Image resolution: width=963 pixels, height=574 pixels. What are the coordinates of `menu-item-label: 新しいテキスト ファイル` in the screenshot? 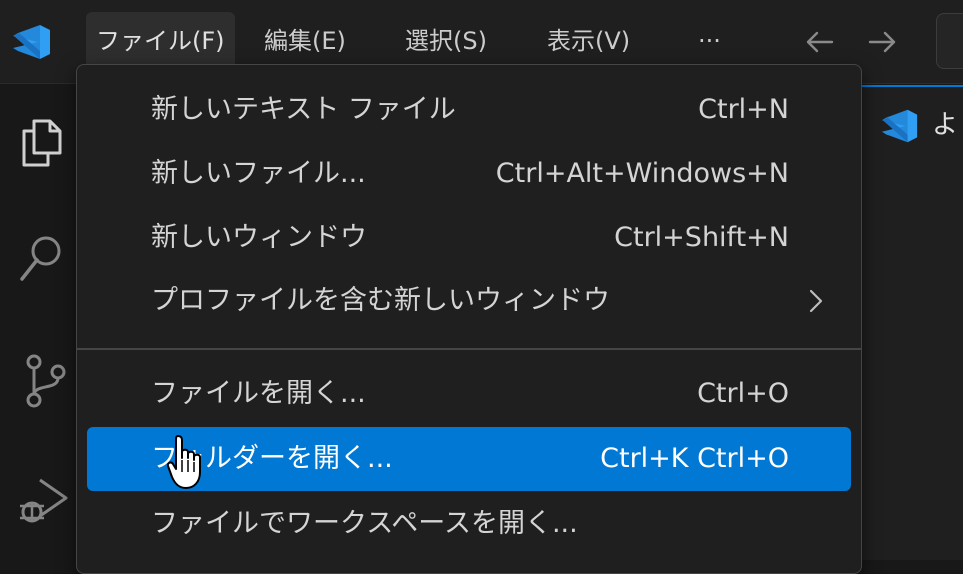 It's located at (303, 109).